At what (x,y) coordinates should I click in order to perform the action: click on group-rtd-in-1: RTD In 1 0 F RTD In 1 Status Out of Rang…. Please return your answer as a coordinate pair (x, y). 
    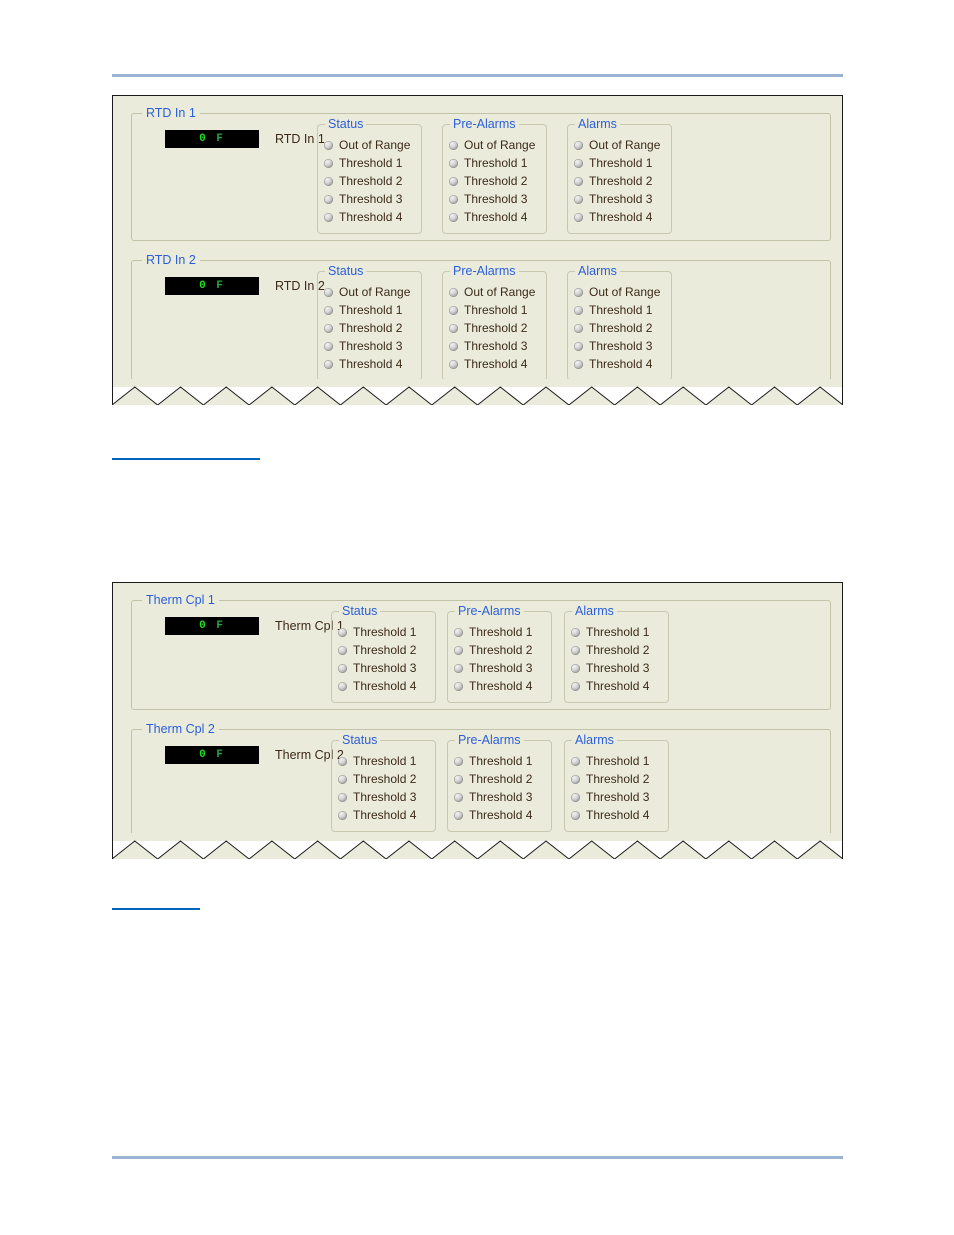
    Looking at the image, I should click on (481, 173).